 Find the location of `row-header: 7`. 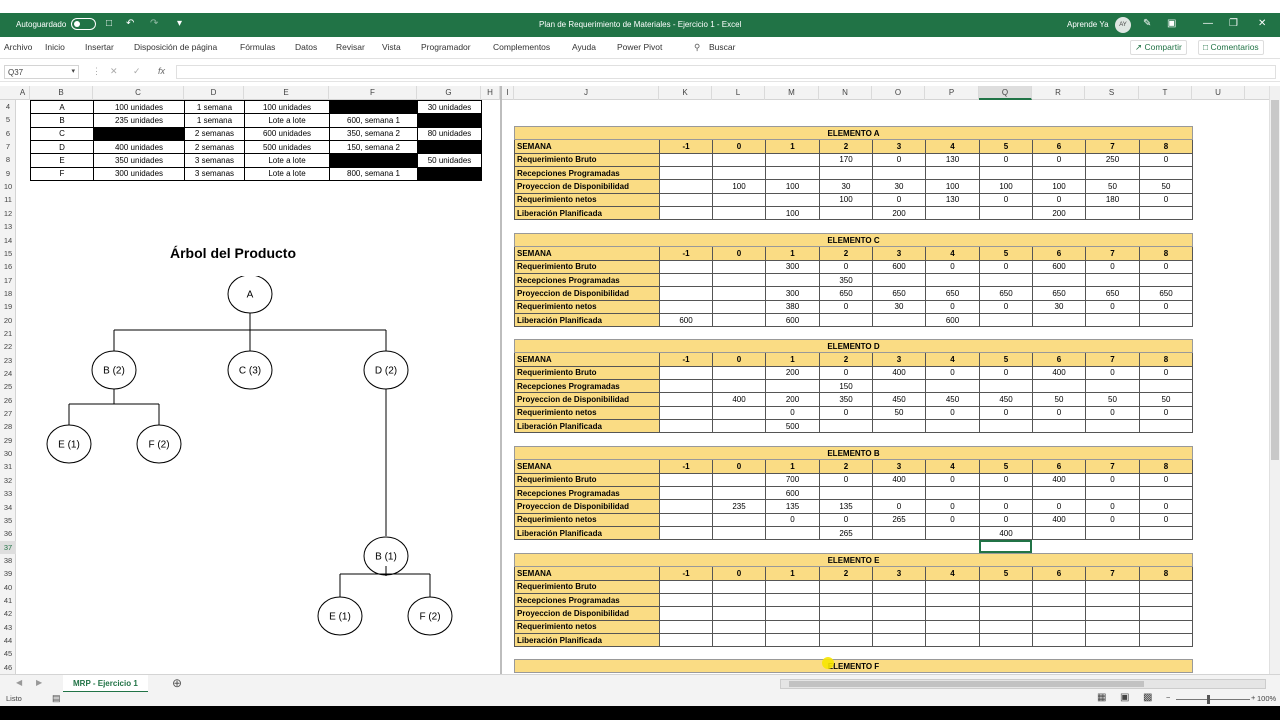

row-header: 7 is located at coordinates (8, 146).